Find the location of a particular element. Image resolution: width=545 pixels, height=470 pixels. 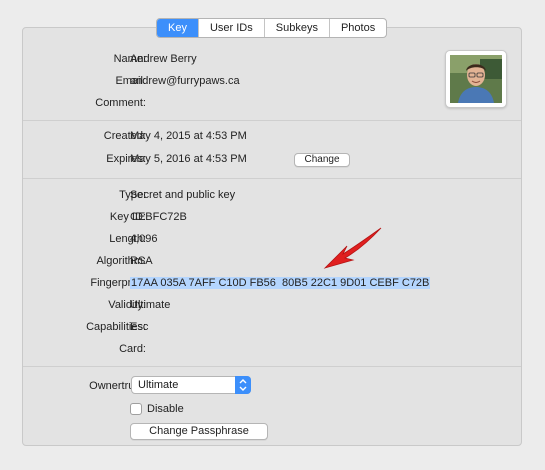

length-value: 4,096 is located at coordinates (144, 239).